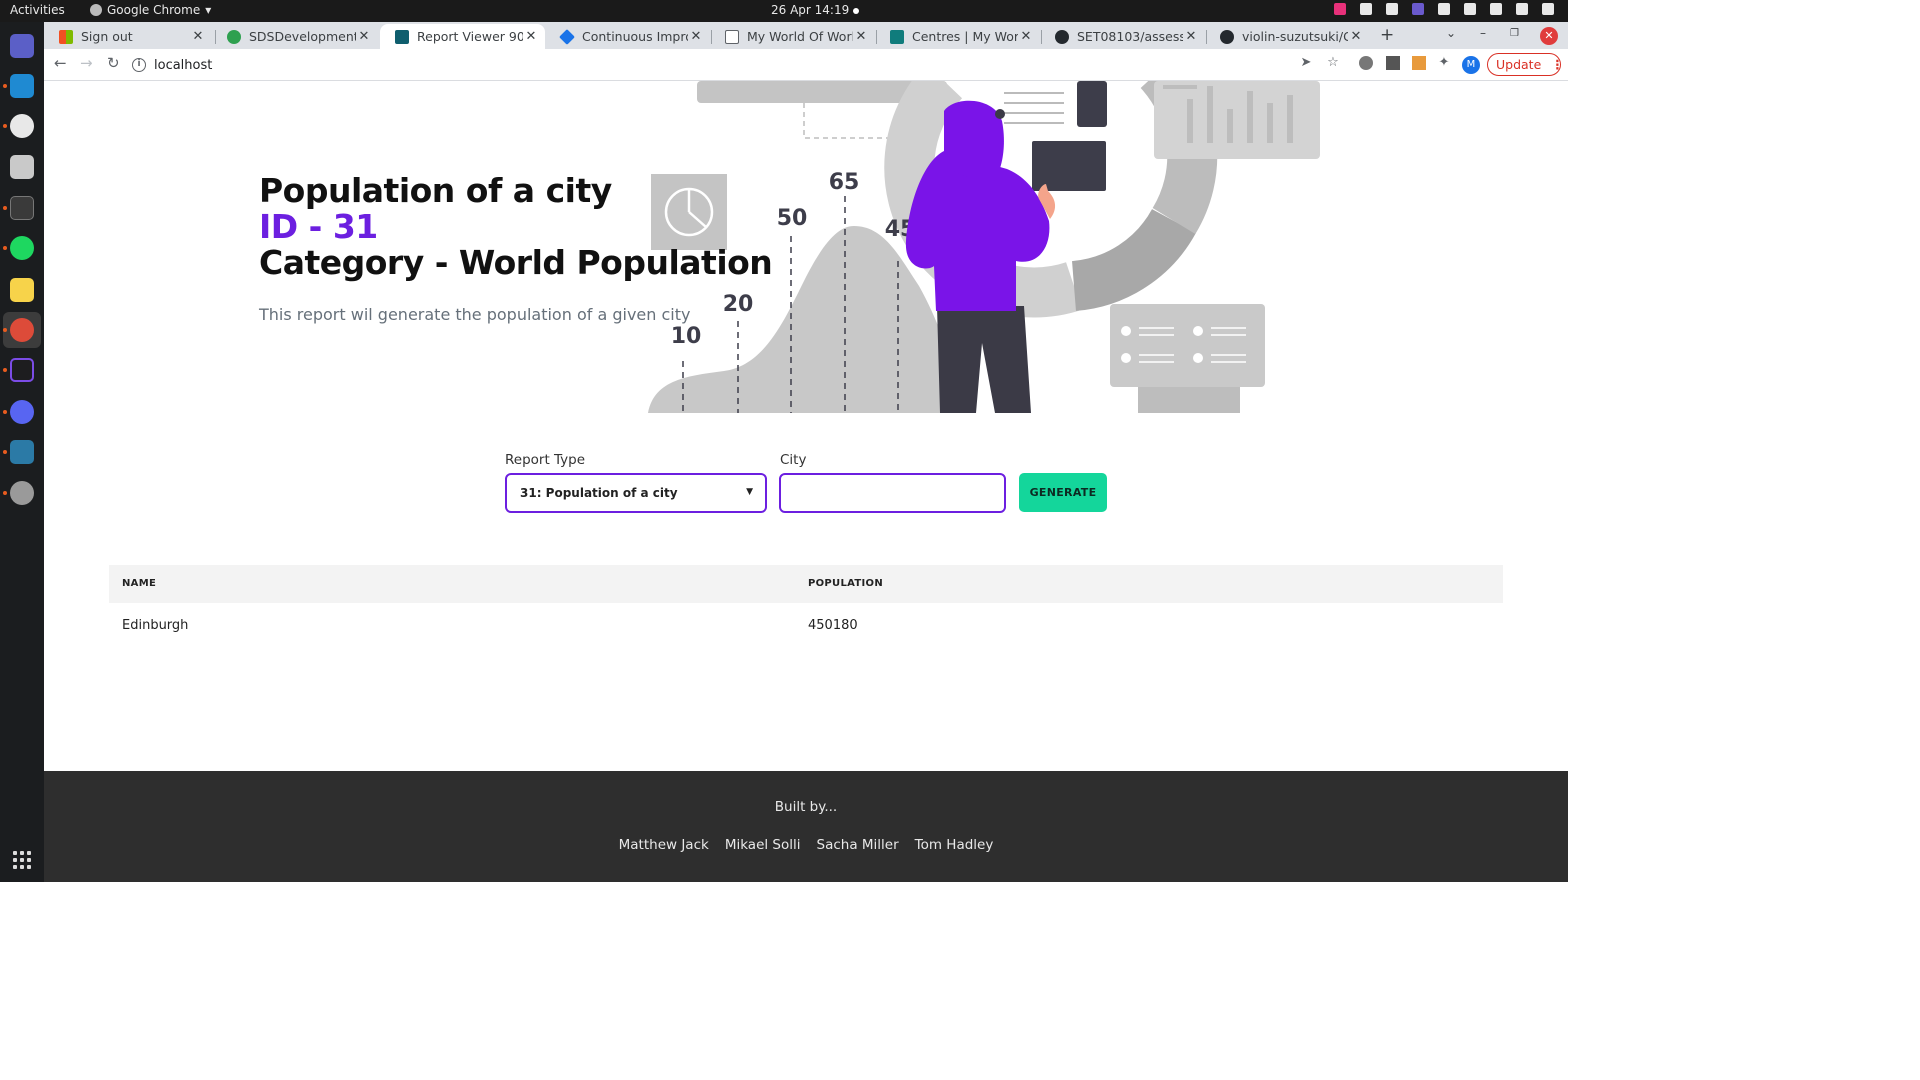  I want to click on volume-icon, so click(1470, 9).